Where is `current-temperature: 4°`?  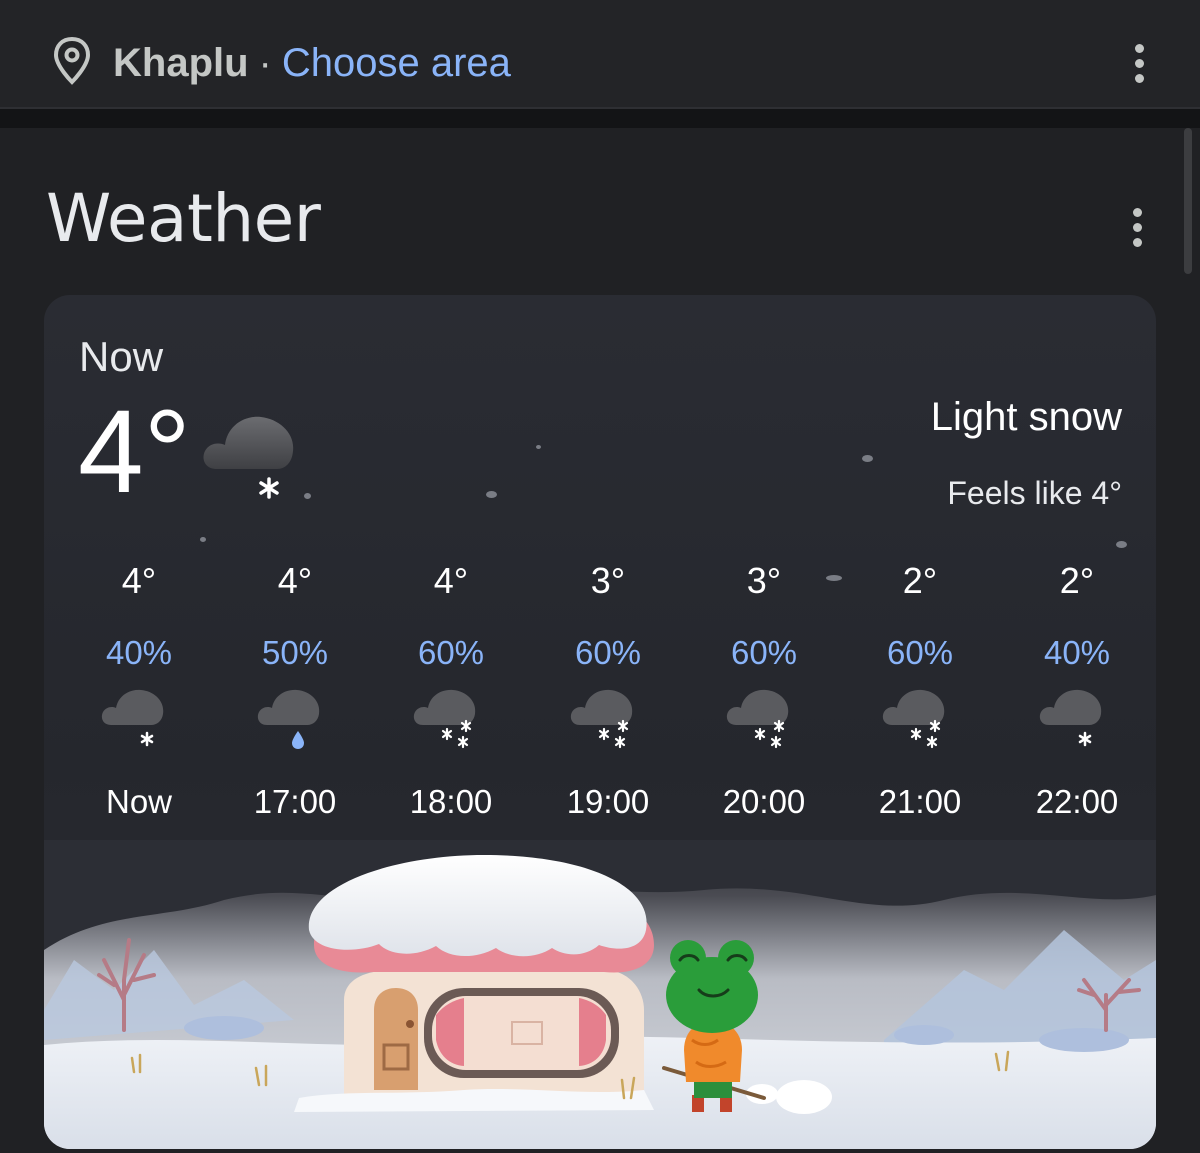
current-temperature: 4° is located at coordinates (134, 452).